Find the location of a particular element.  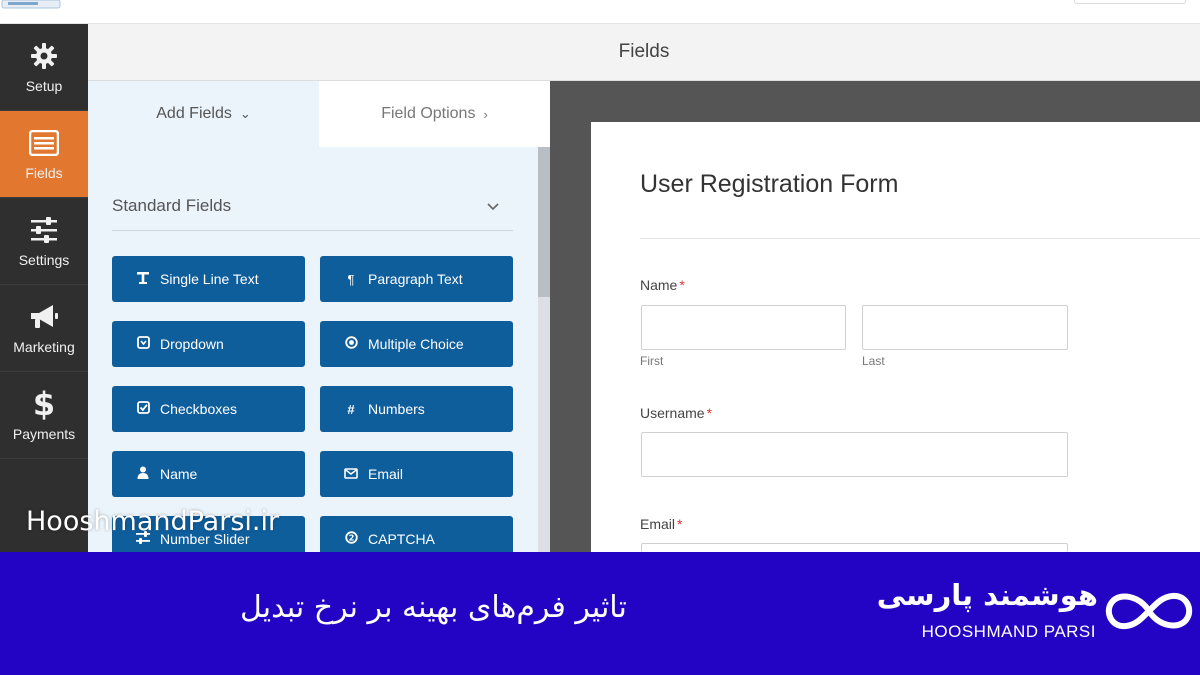

button-label: Dropdown is located at coordinates (192, 344).